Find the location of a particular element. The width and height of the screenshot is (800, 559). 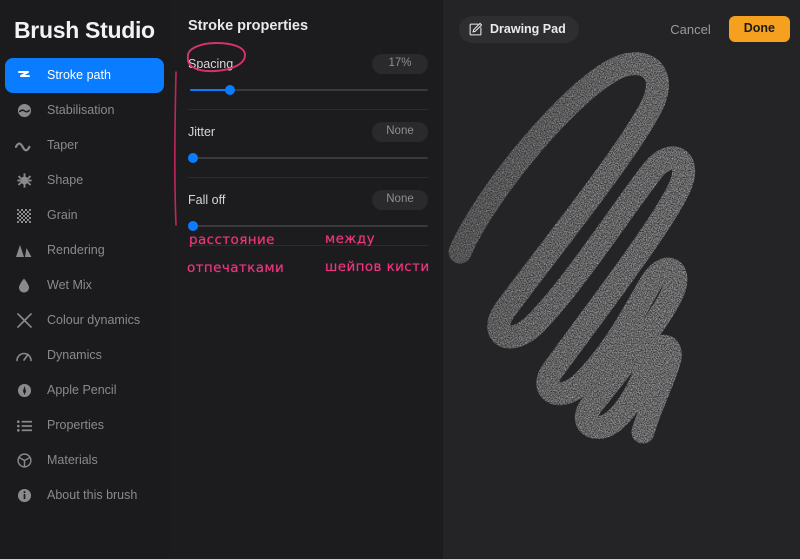

sidebar-item-label: Shape is located at coordinates (65, 180).